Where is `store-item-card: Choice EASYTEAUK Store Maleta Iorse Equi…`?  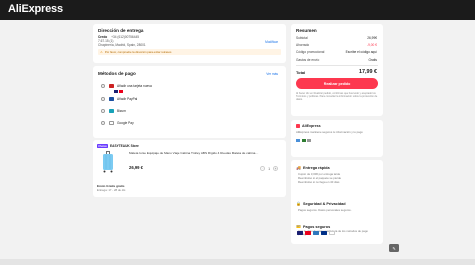
store-item-card: Choice EASYTEAUK Store Maleta Iorse Equi… is located at coordinates (189, 168).